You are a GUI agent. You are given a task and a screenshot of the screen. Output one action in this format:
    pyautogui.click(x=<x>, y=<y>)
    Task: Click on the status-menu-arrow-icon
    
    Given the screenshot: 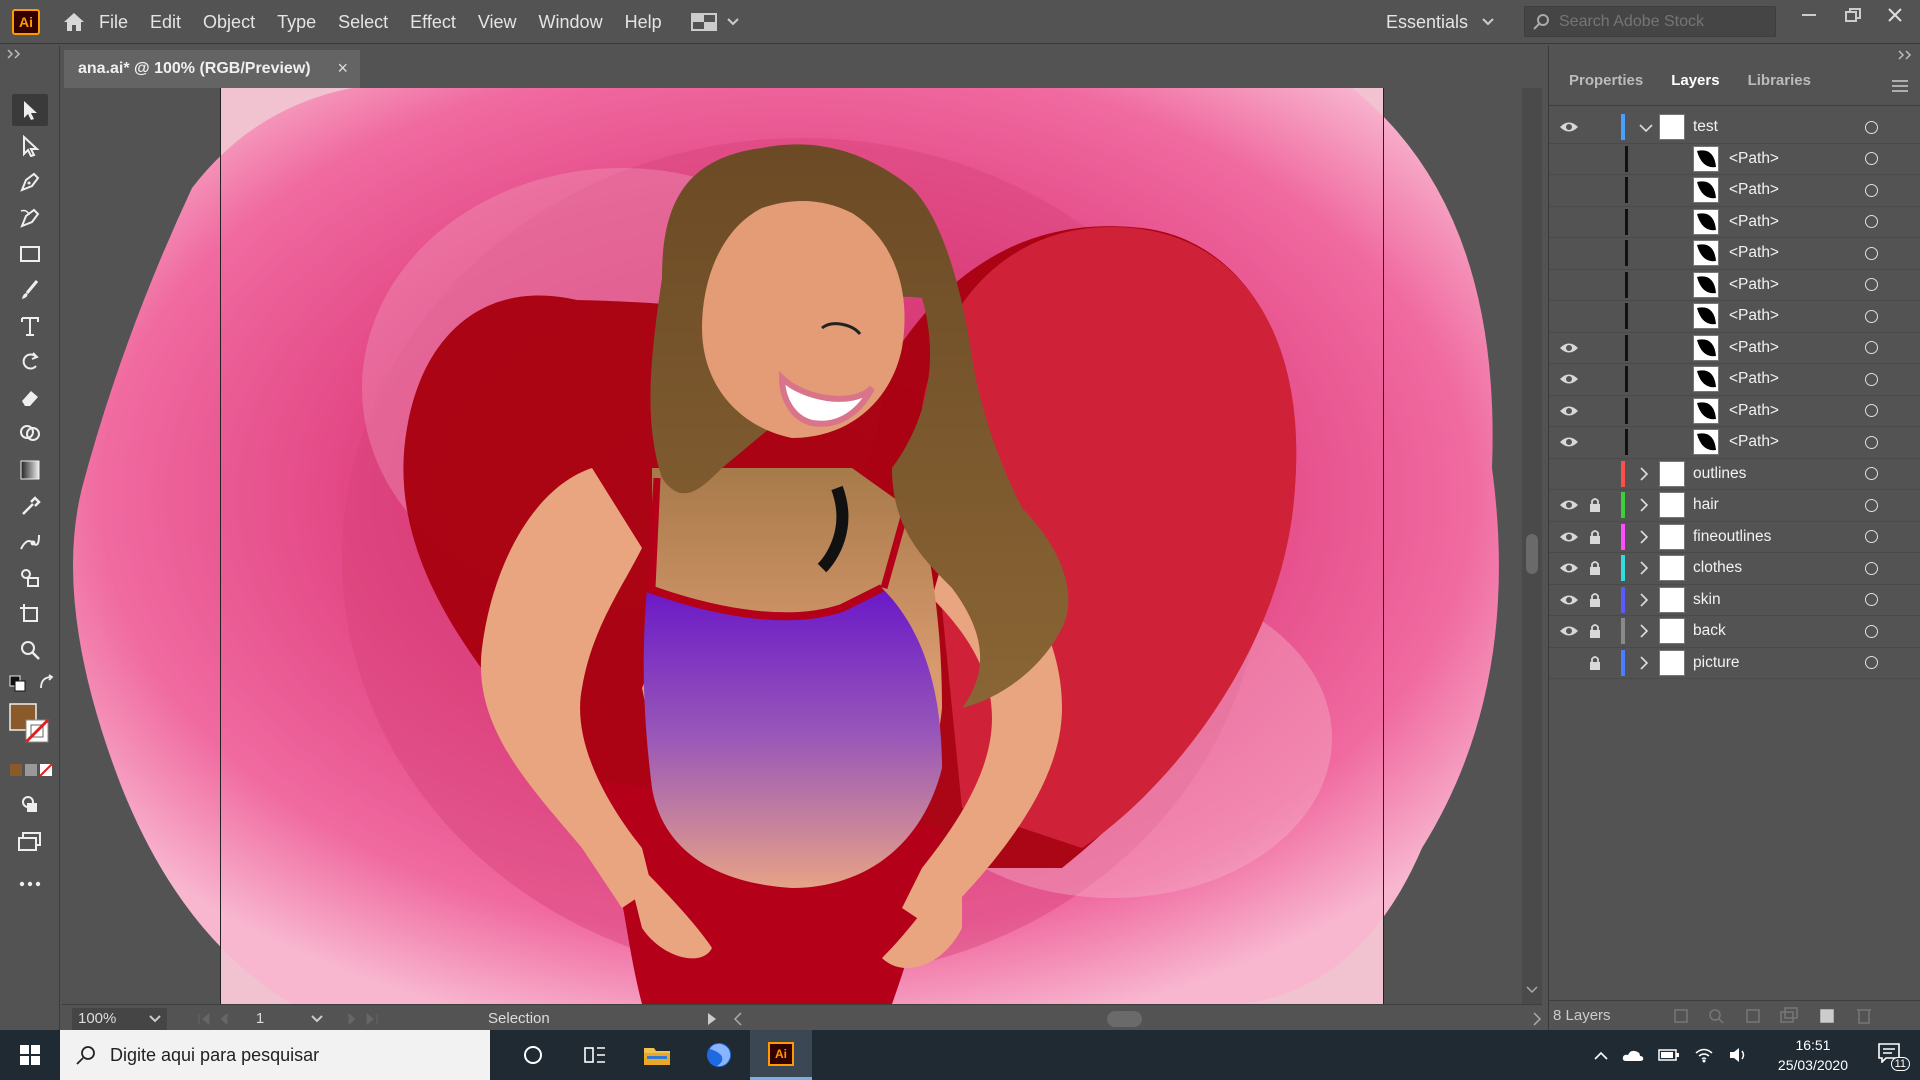 What is the action you would take?
    pyautogui.click(x=712, y=1019)
    